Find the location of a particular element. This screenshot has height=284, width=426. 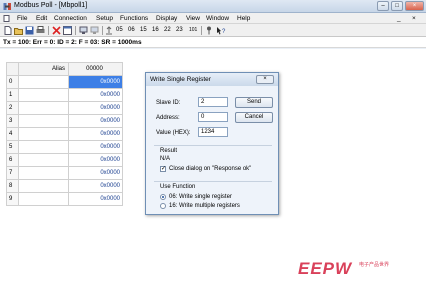

modbus-app-icon is located at coordinates (7, 6).